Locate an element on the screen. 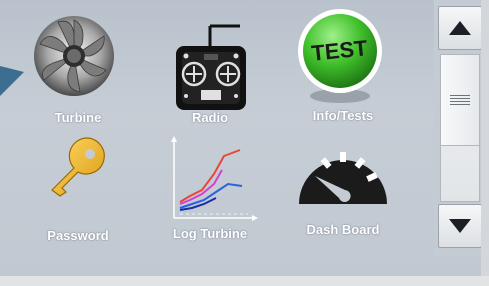 This screenshot has height=286, width=489. screen-bezel-bottom is located at coordinates (244, 281).